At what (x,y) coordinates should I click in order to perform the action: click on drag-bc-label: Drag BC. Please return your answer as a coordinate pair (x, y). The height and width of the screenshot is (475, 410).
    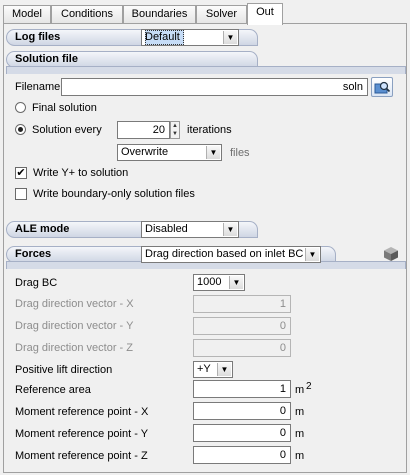
    Looking at the image, I should click on (36, 283).